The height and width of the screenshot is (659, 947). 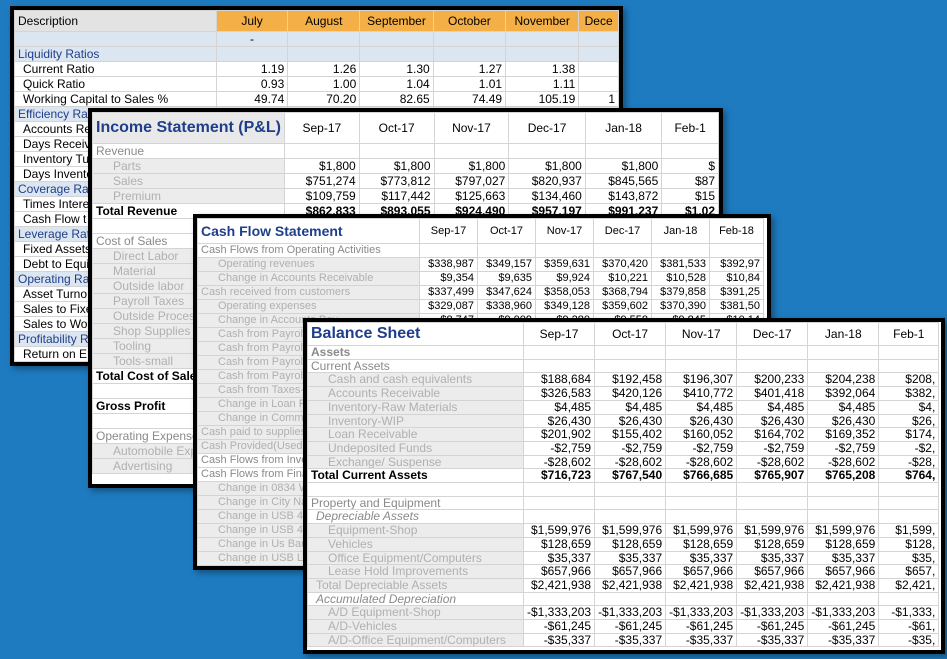 What do you see at coordinates (324, 84) in the screenshot?
I see `value-cell: 1.00` at bounding box center [324, 84].